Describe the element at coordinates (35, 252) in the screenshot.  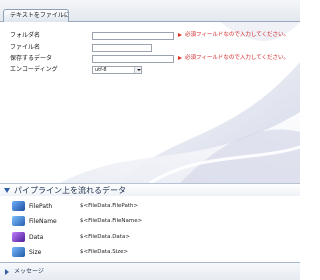
I see `pipeline-item-name: Size` at that location.